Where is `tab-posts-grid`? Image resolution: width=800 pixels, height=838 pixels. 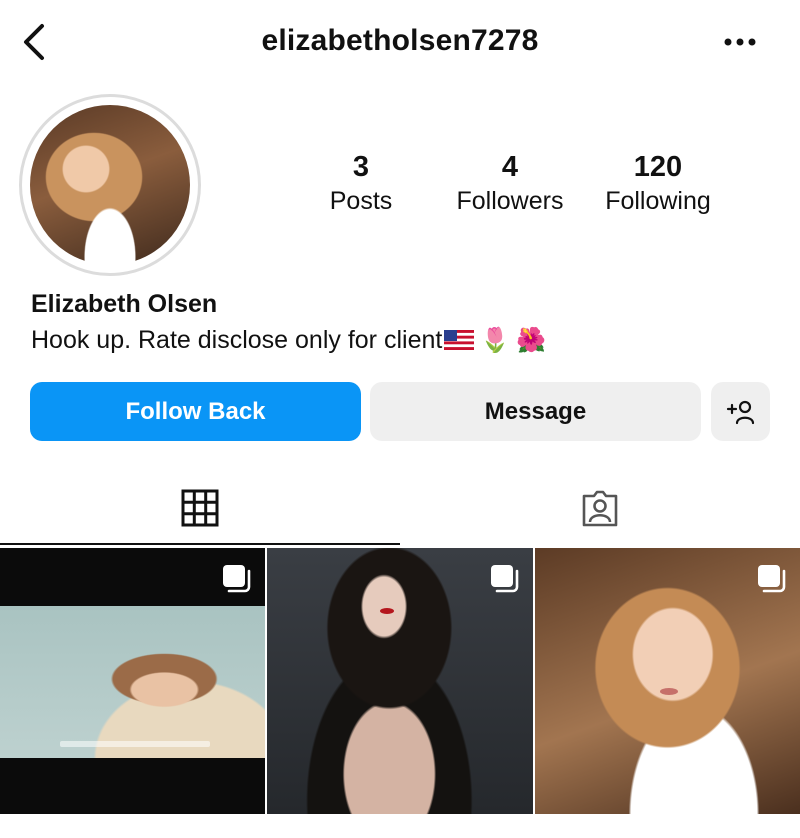
tab-posts-grid is located at coordinates (200, 508).